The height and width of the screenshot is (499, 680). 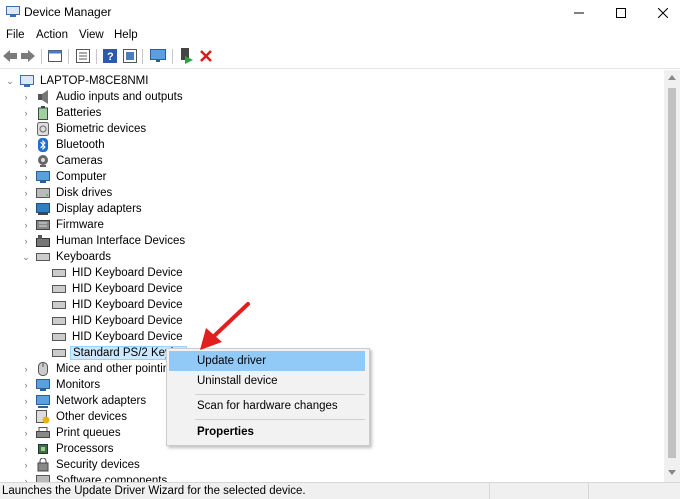 What do you see at coordinates (82, 209) in the screenshot?
I see `tree-item-display-adapters: › Display adapters` at bounding box center [82, 209].